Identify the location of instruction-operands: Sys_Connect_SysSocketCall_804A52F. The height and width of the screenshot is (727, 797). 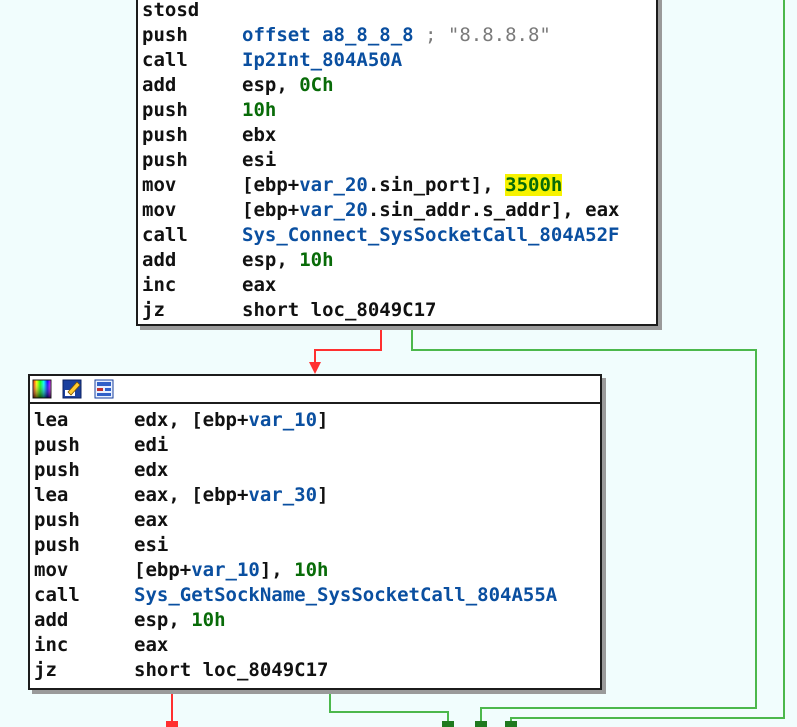
(431, 235).